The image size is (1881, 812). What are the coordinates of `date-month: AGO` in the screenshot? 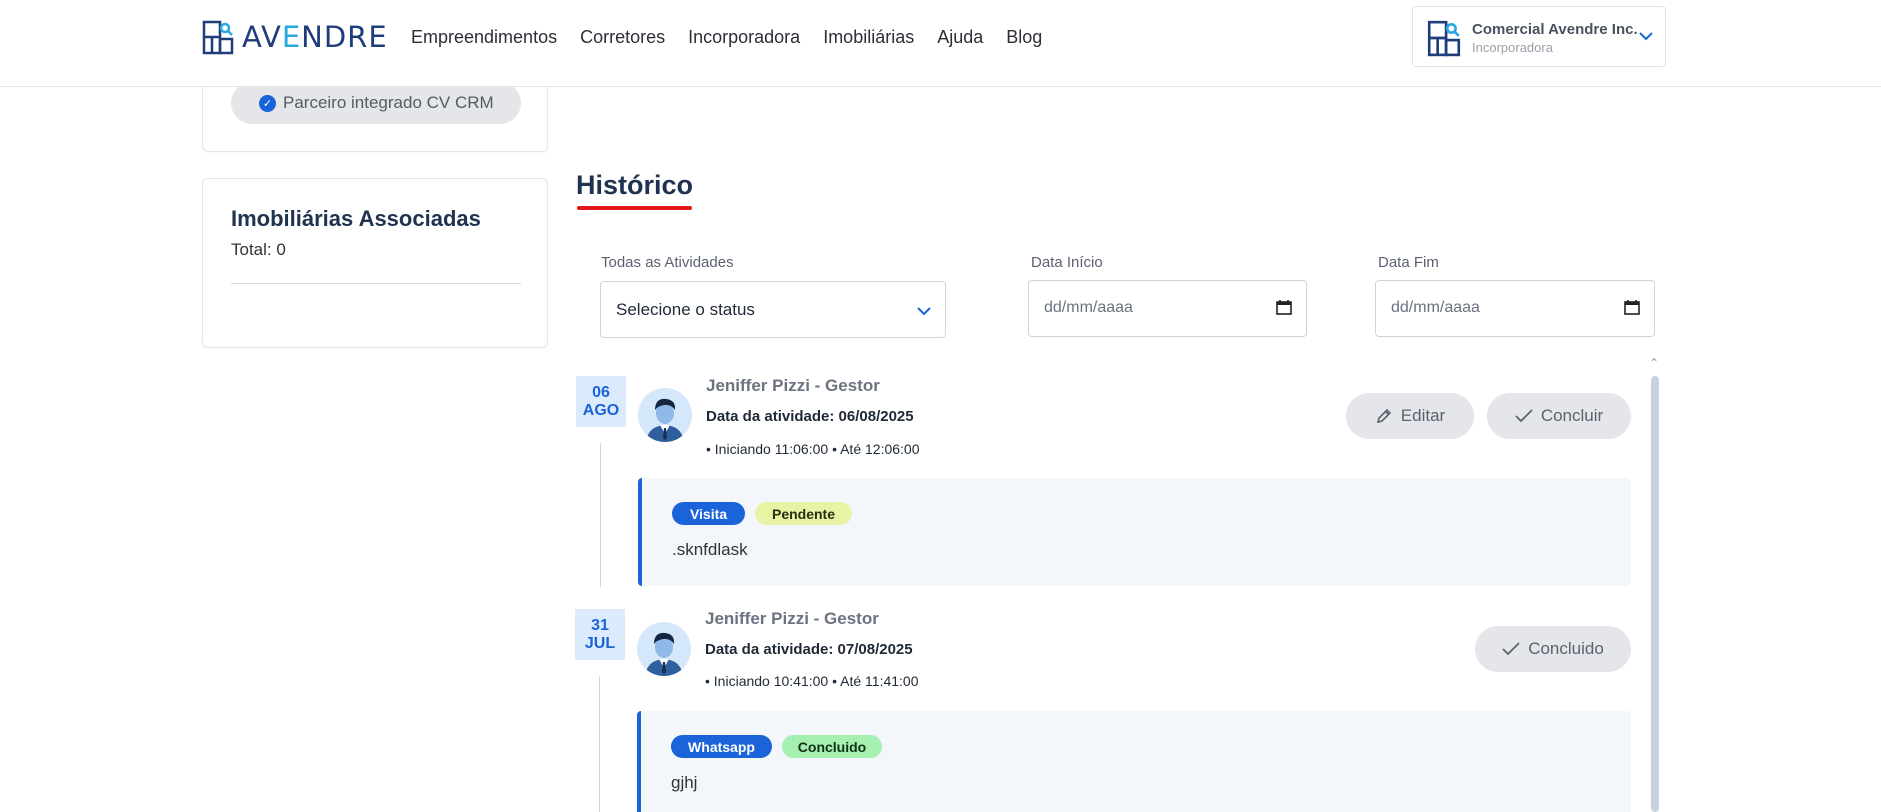 It's located at (601, 410).